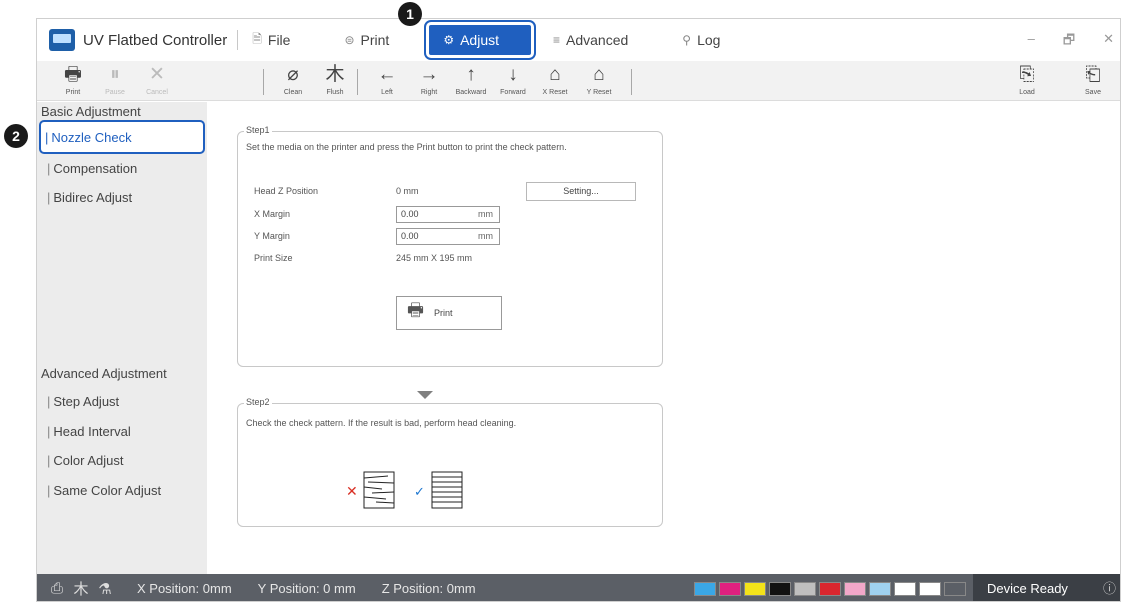 Image resolution: width=1121 pixels, height=602 pixels. I want to click on z-position-readout: Z Position: 0mm, so click(428, 588).